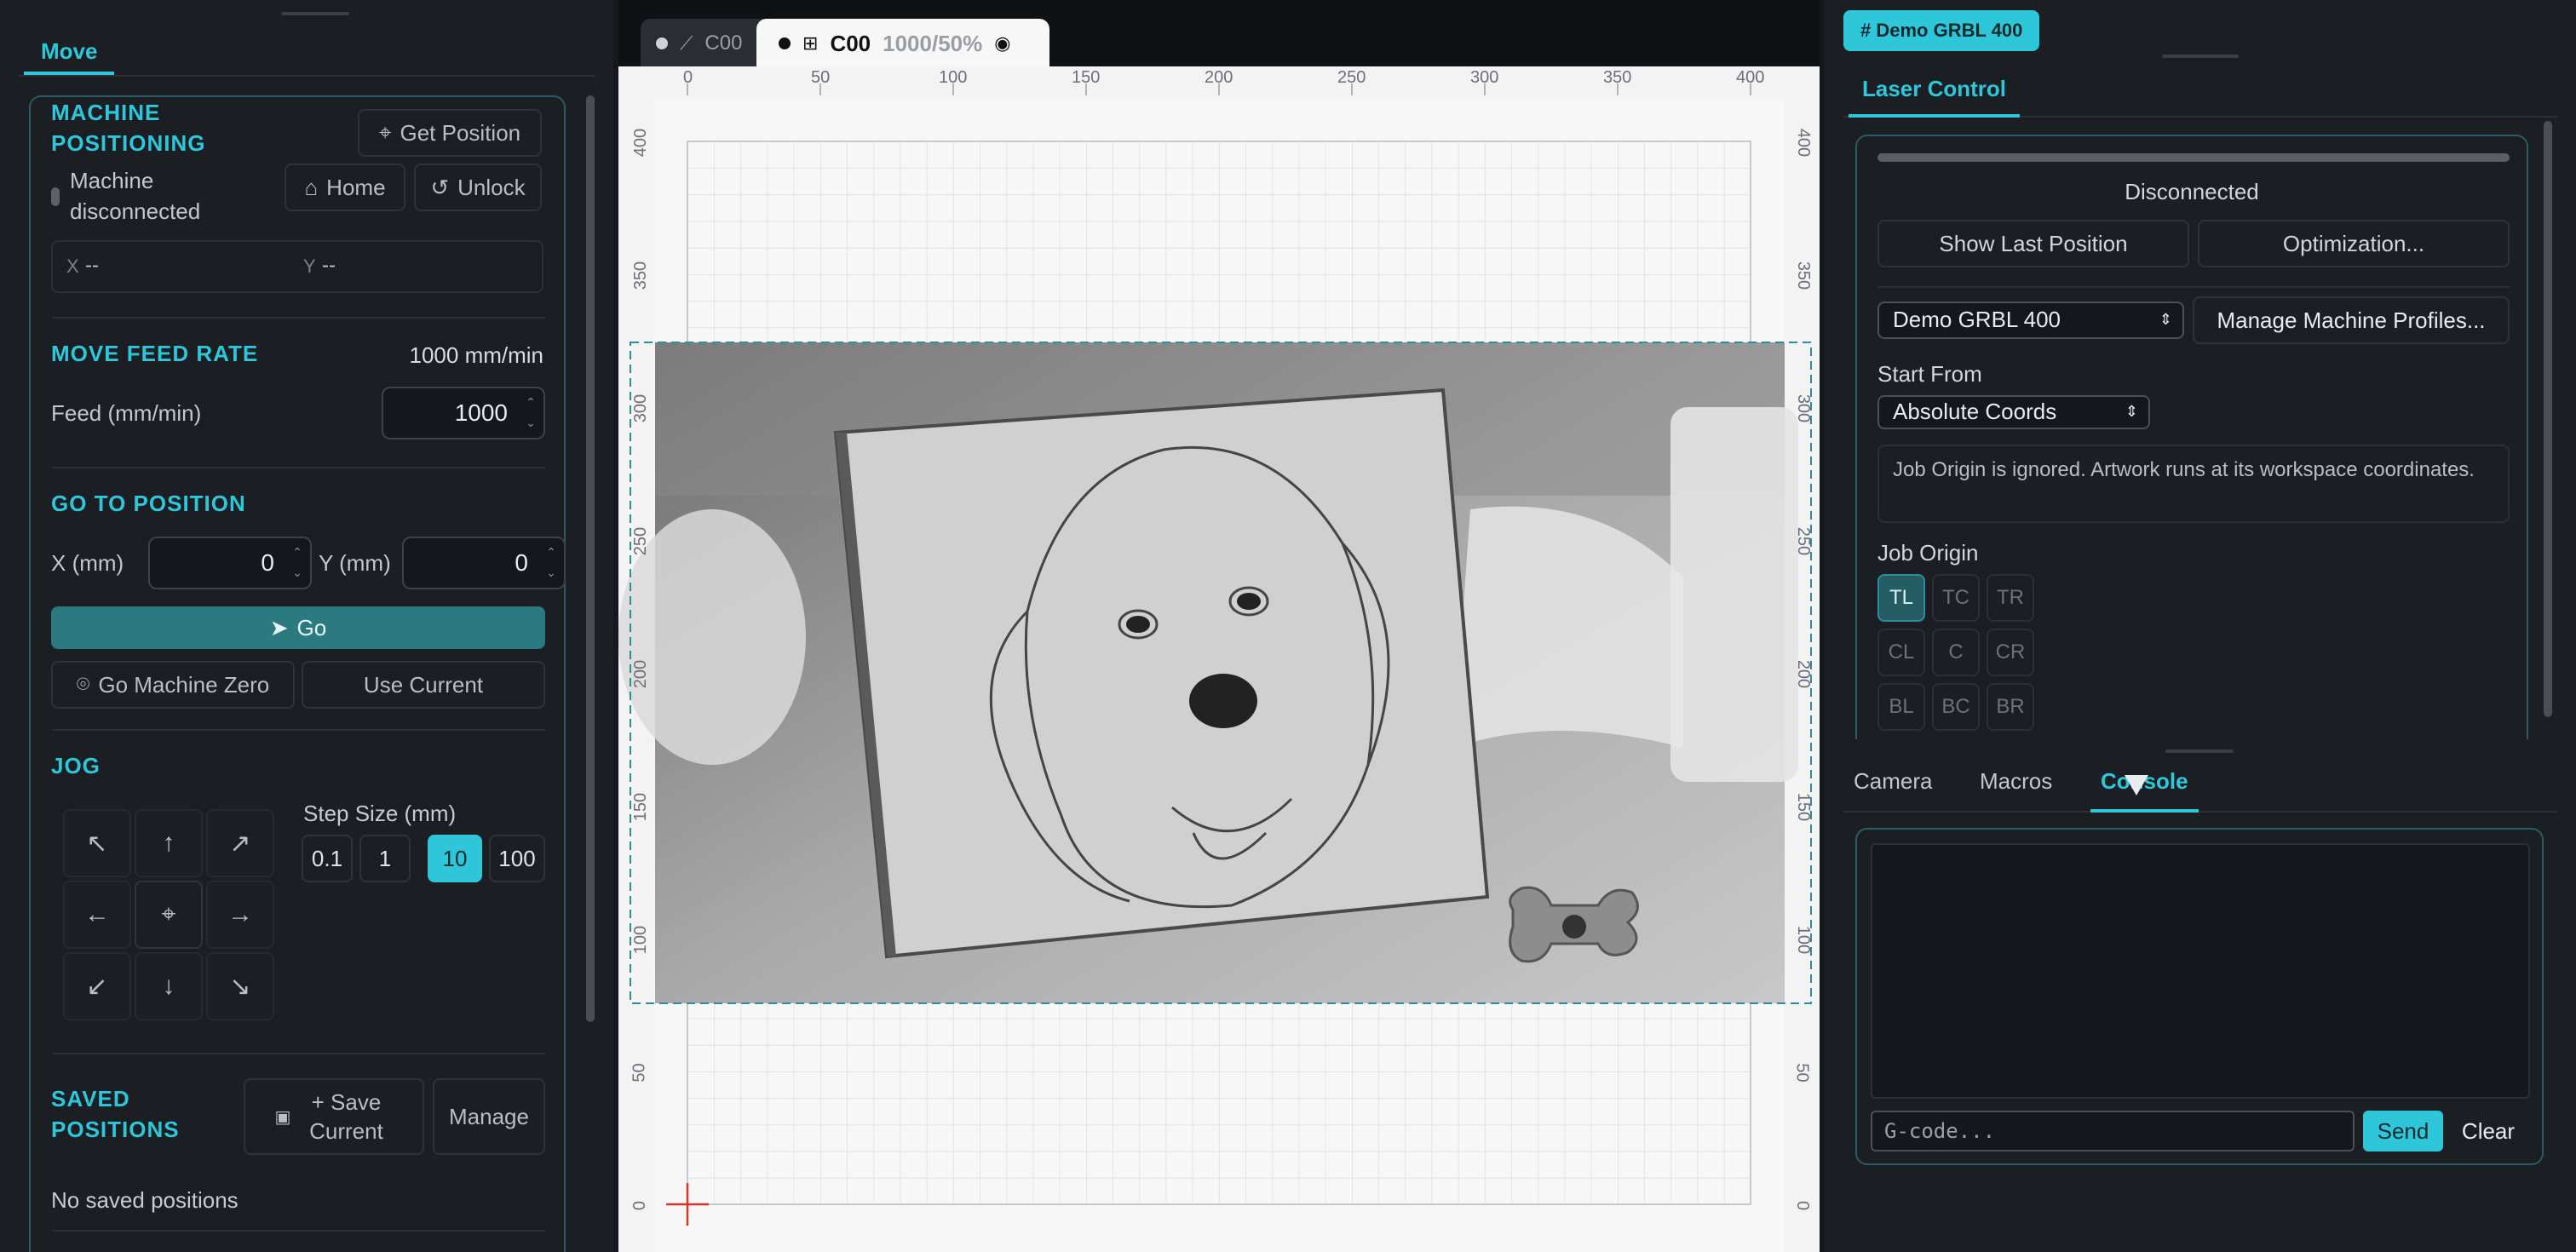  What do you see at coordinates (2031, 320) in the screenshot?
I see `machine-profile-select: Demo GRBL 400 ⇕` at bounding box center [2031, 320].